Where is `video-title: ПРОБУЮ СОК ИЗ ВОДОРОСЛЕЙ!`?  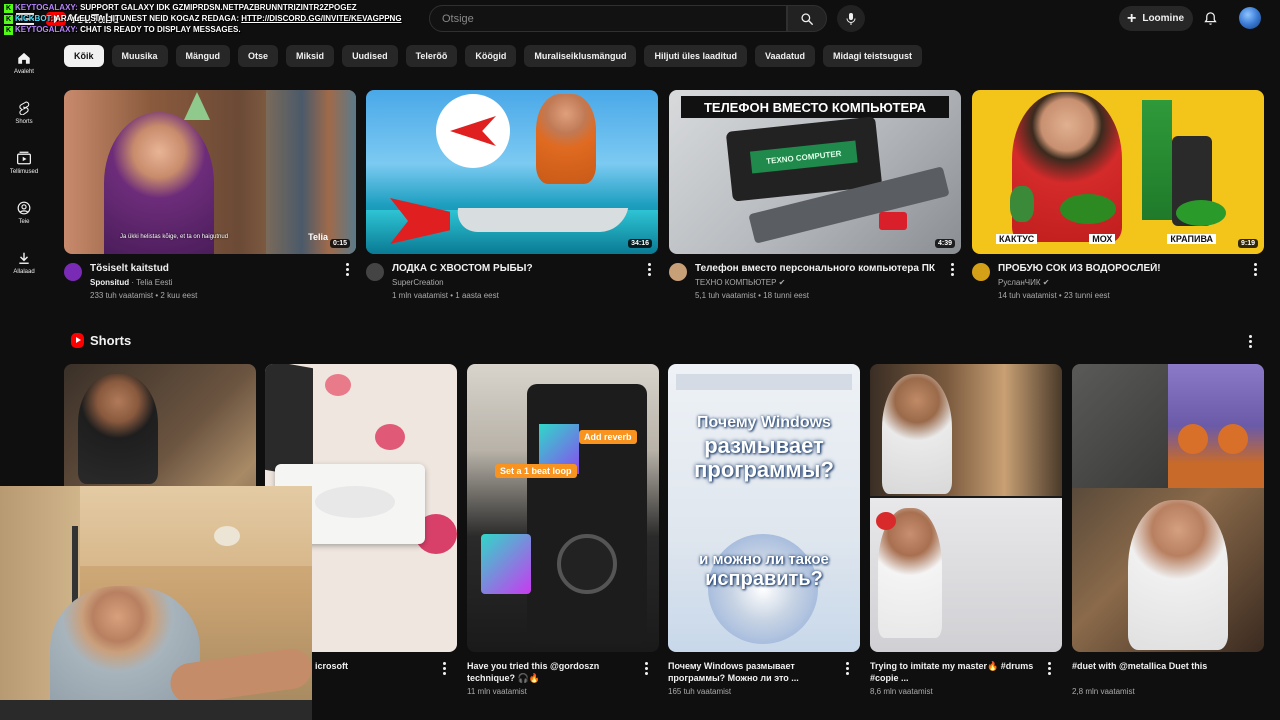 video-title: ПРОБУЮ СОК ИЗ ВОДОРОСЛЕЙ! is located at coordinates (1124, 269).